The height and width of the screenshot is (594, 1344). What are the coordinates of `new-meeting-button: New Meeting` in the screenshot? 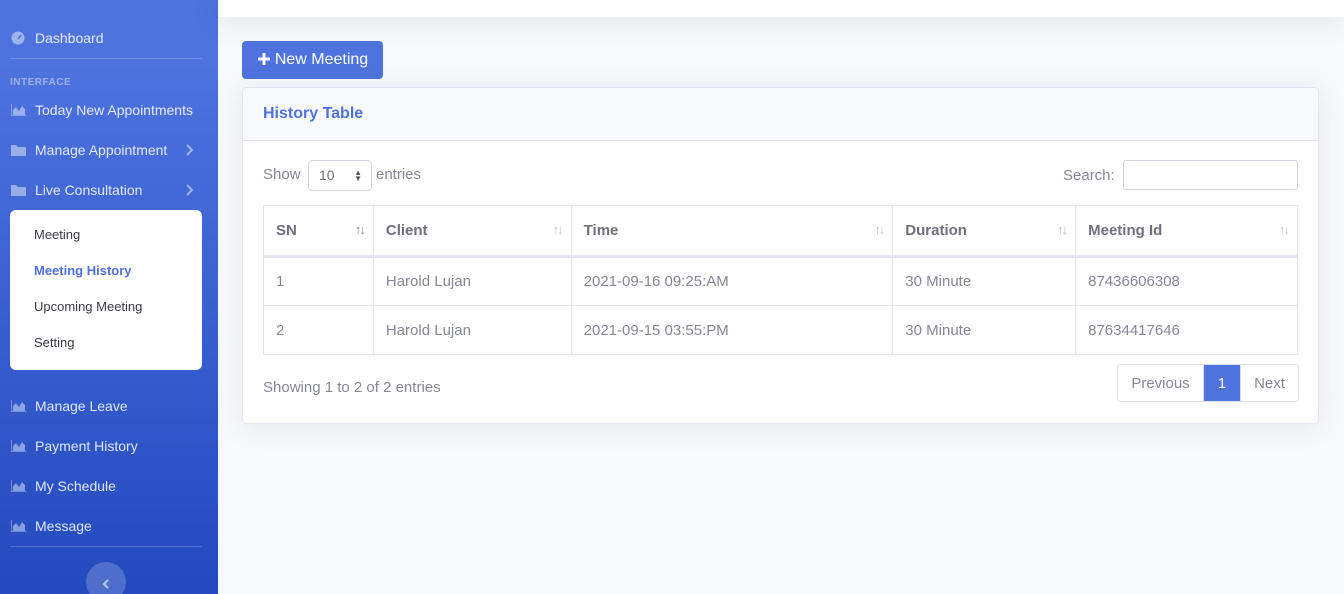 It's located at (312, 60).